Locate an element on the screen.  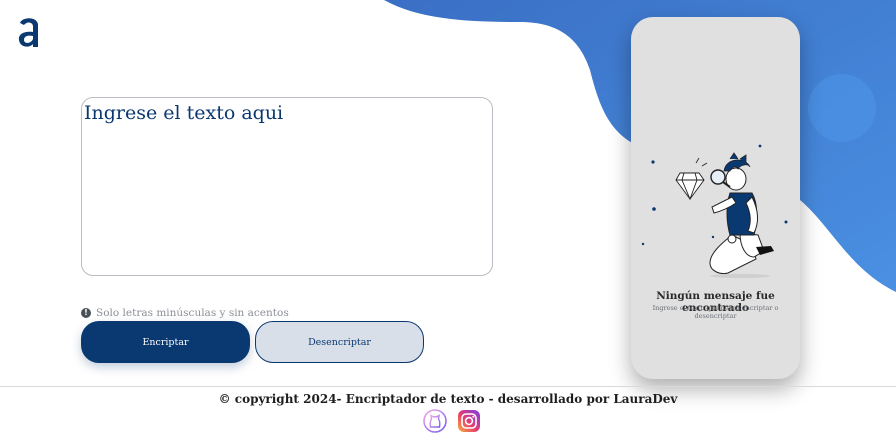
instagram-icon is located at coordinates (469, 421).